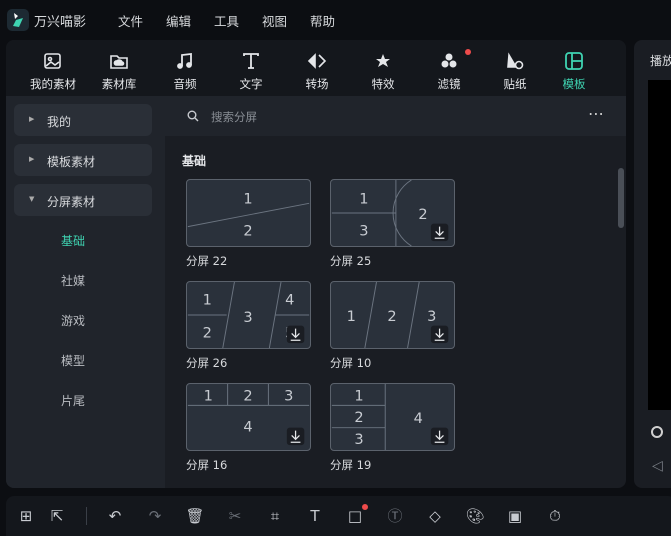 This screenshot has height=536, width=671. What do you see at coordinates (274, 20) in the screenshot?
I see `menu-view: 视图` at bounding box center [274, 20].